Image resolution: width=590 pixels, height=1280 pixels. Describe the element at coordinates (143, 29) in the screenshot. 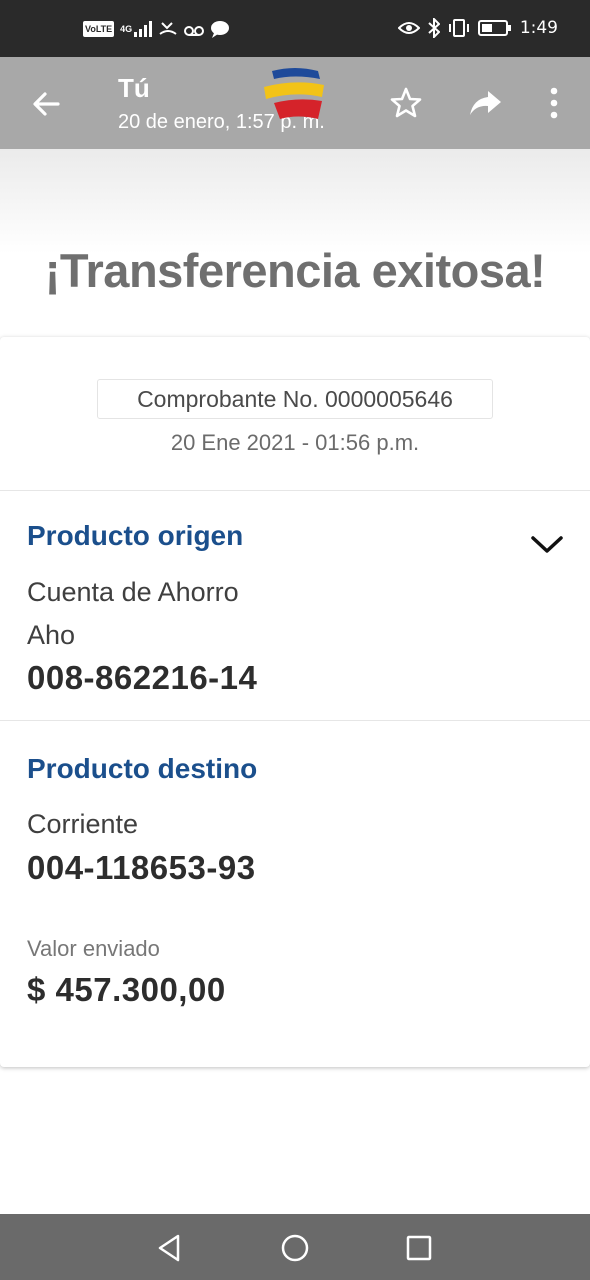

I see `signal-icon` at that location.